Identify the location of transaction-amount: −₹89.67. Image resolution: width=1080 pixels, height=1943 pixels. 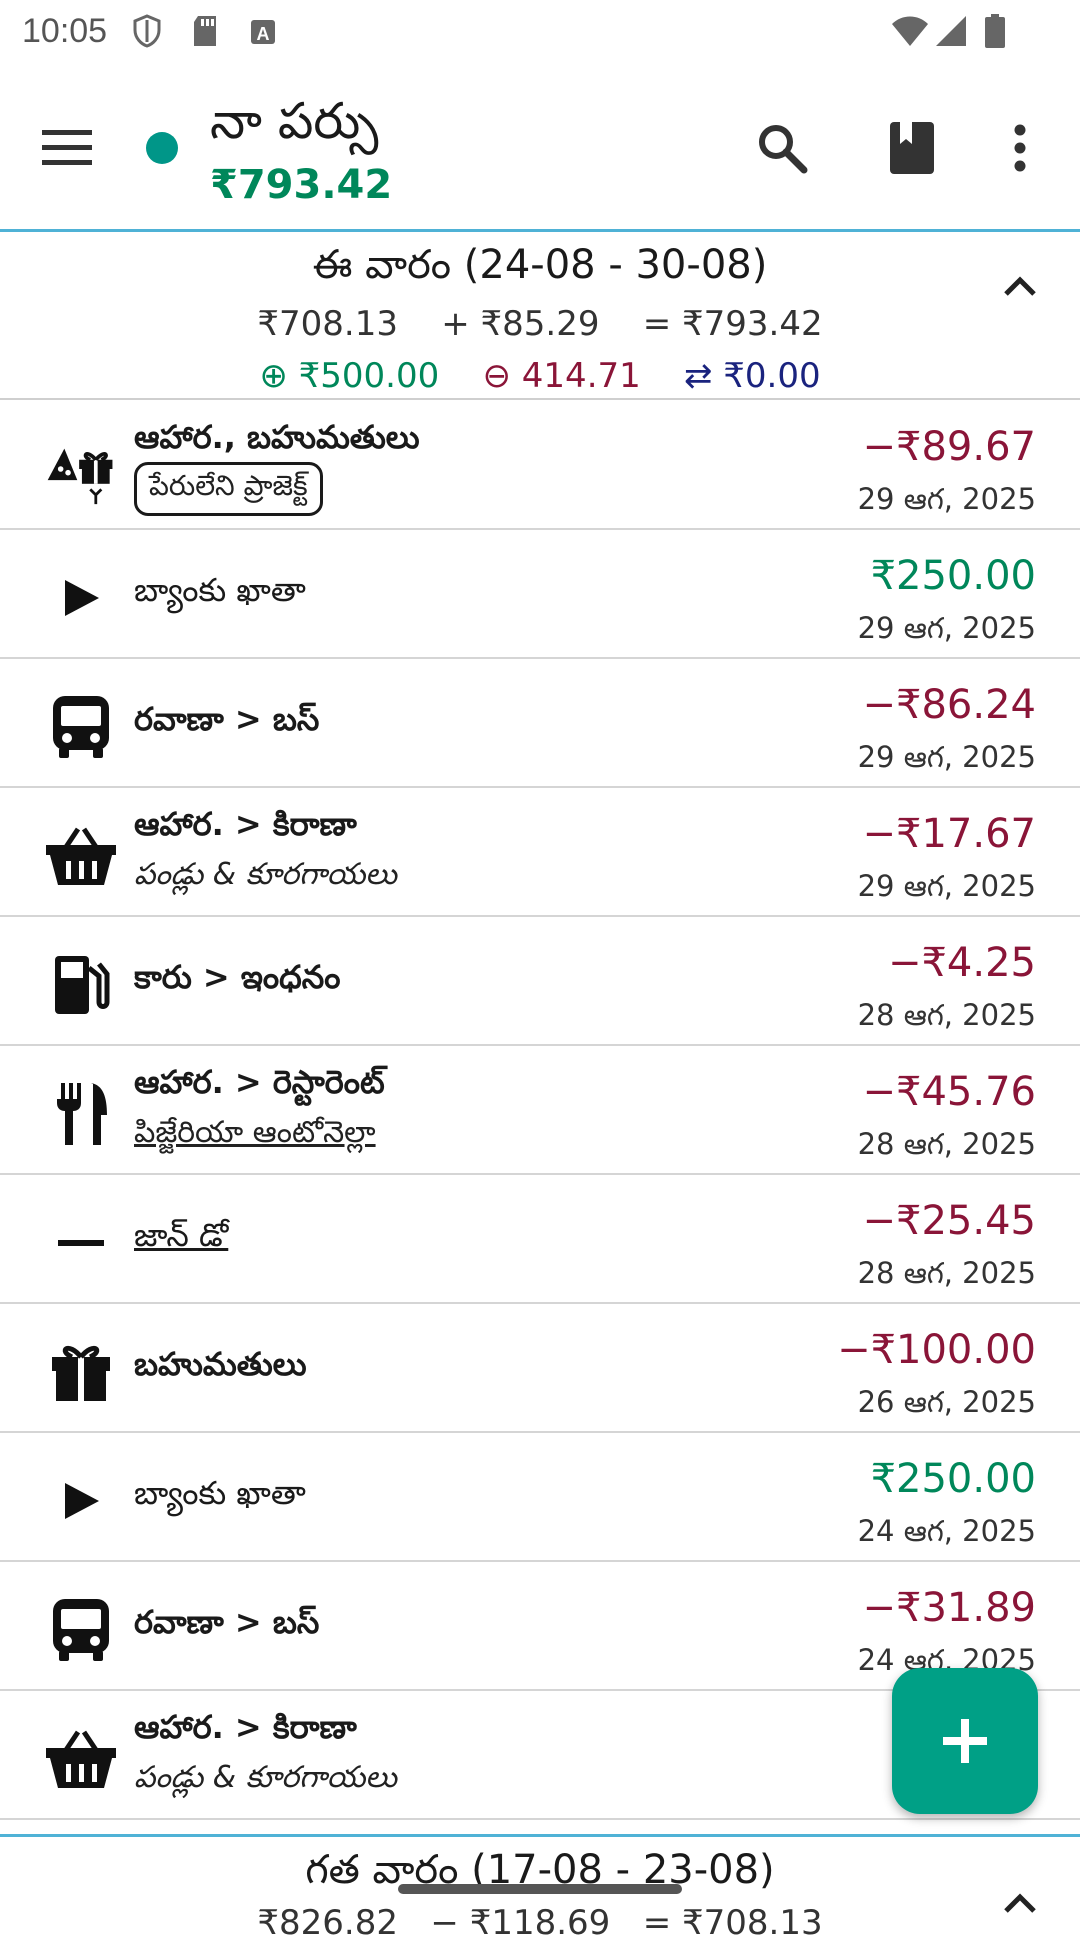
(949, 447).